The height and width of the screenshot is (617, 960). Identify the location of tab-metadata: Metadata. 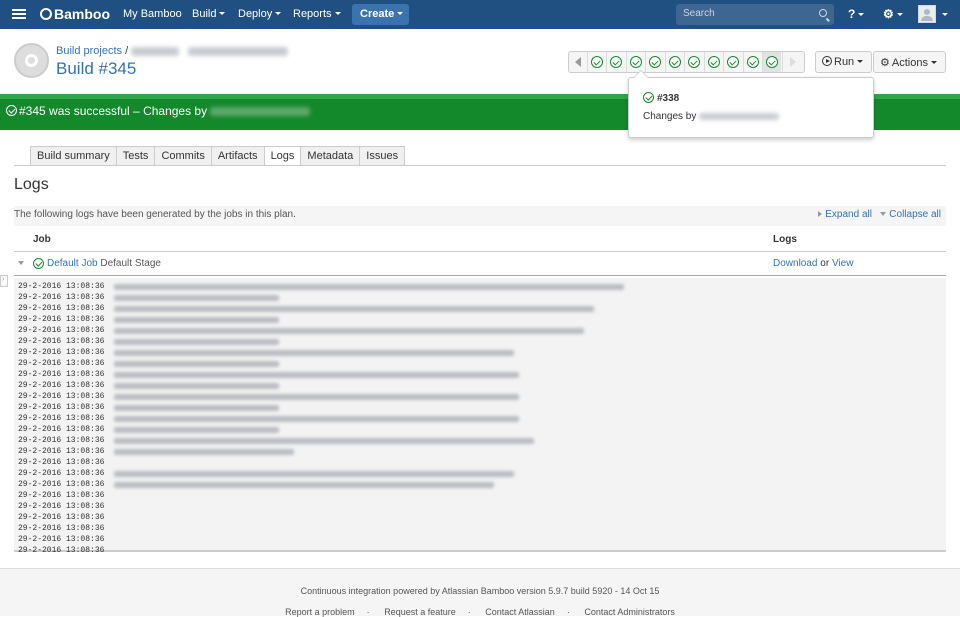
(330, 156).